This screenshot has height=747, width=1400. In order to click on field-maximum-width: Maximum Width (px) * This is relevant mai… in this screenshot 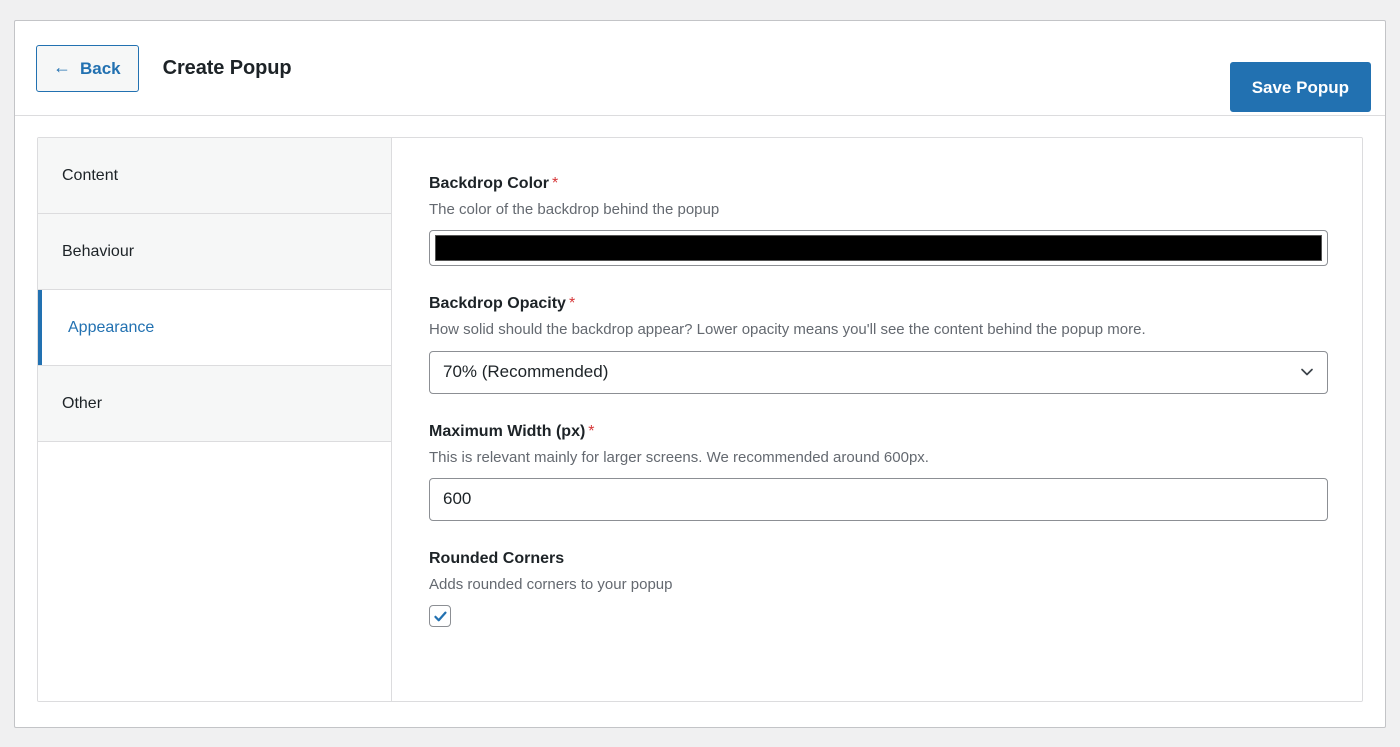, I will do `click(878, 471)`.